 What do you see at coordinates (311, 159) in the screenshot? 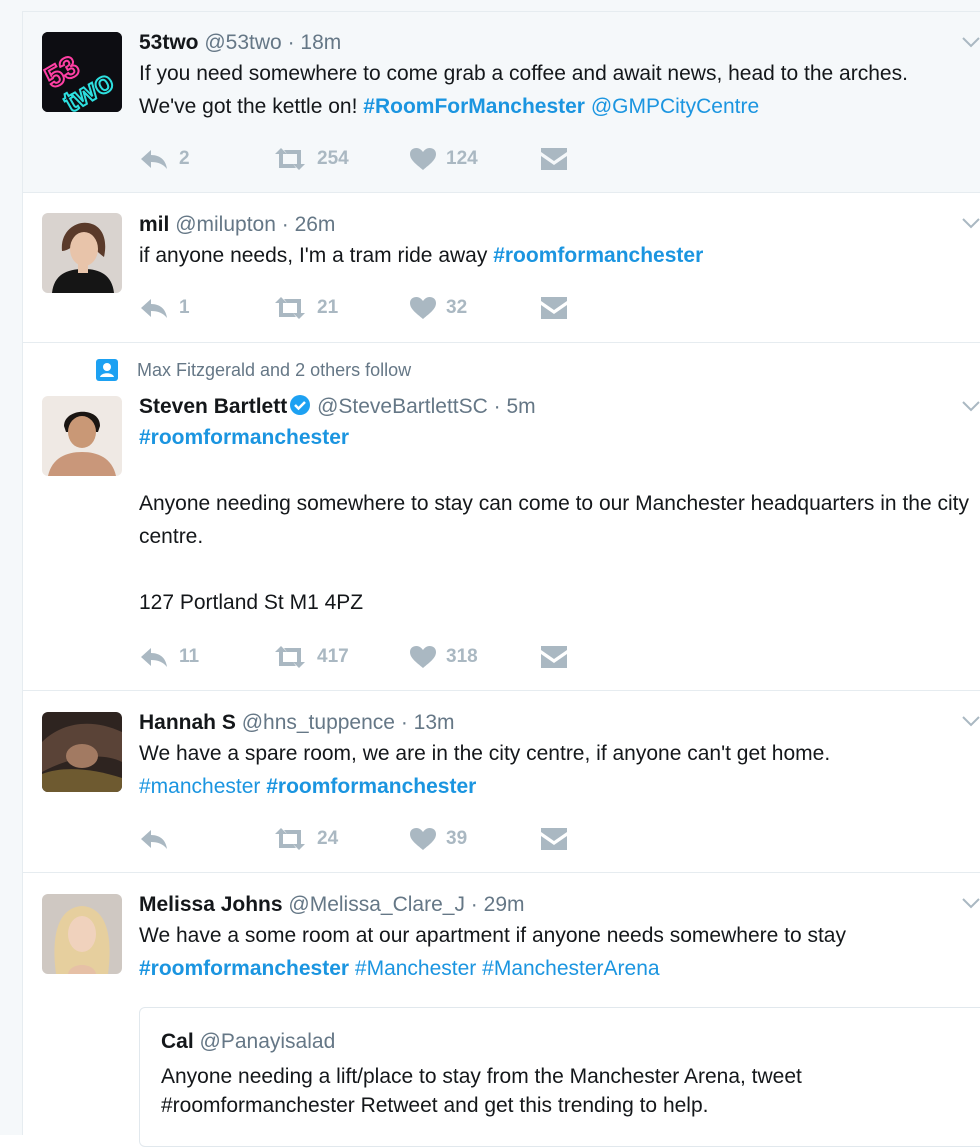
I see `retweet-button: 254` at bounding box center [311, 159].